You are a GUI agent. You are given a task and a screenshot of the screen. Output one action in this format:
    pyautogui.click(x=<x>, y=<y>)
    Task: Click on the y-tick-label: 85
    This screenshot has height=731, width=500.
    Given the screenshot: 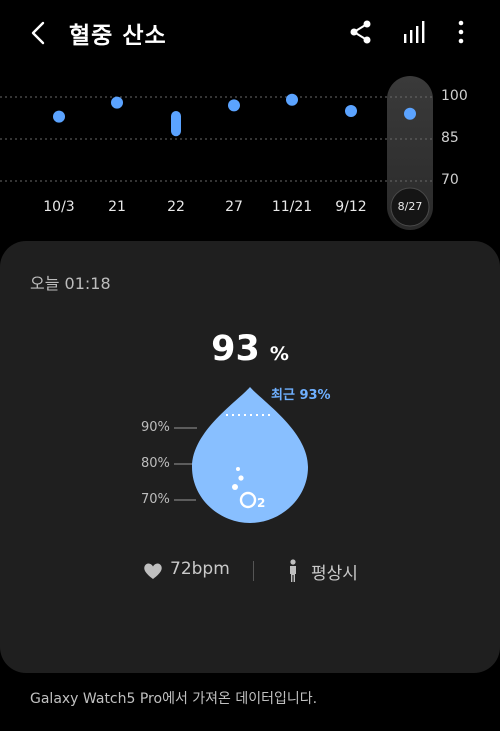 What is the action you would take?
    pyautogui.click(x=450, y=138)
    